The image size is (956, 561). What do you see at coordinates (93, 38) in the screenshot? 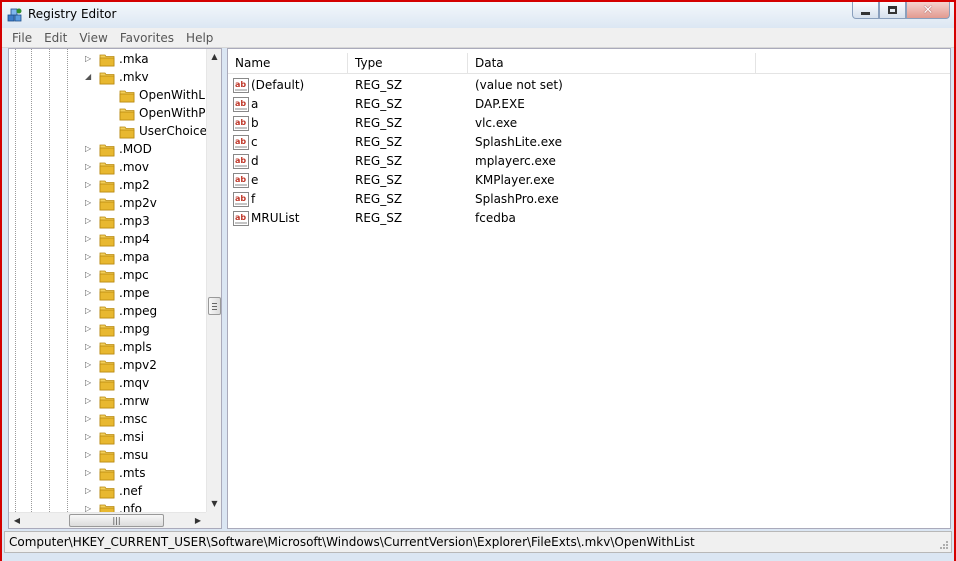
I see `menu-view: View` at bounding box center [93, 38].